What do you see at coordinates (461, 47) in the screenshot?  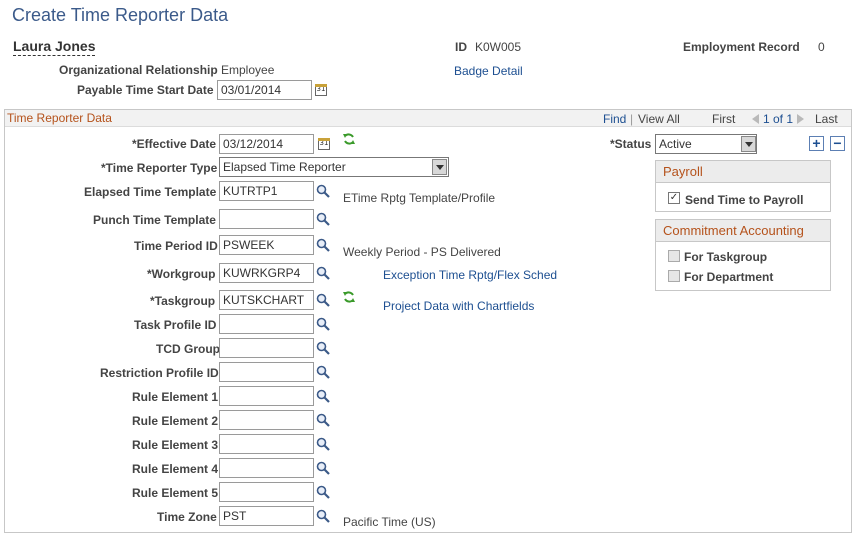 I see `id-label: ID` at bounding box center [461, 47].